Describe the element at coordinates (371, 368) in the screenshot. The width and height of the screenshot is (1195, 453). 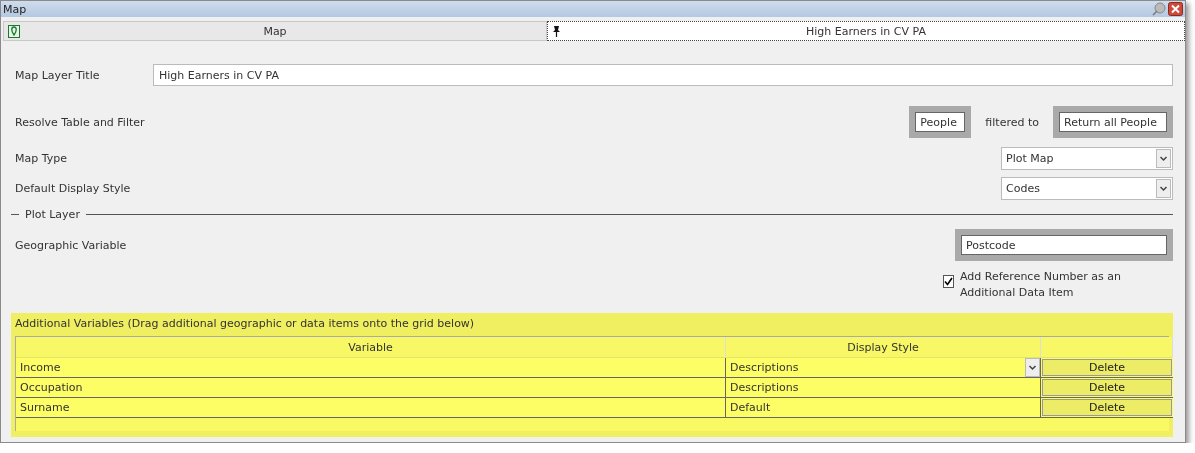
I see `table-cell: Income` at that location.